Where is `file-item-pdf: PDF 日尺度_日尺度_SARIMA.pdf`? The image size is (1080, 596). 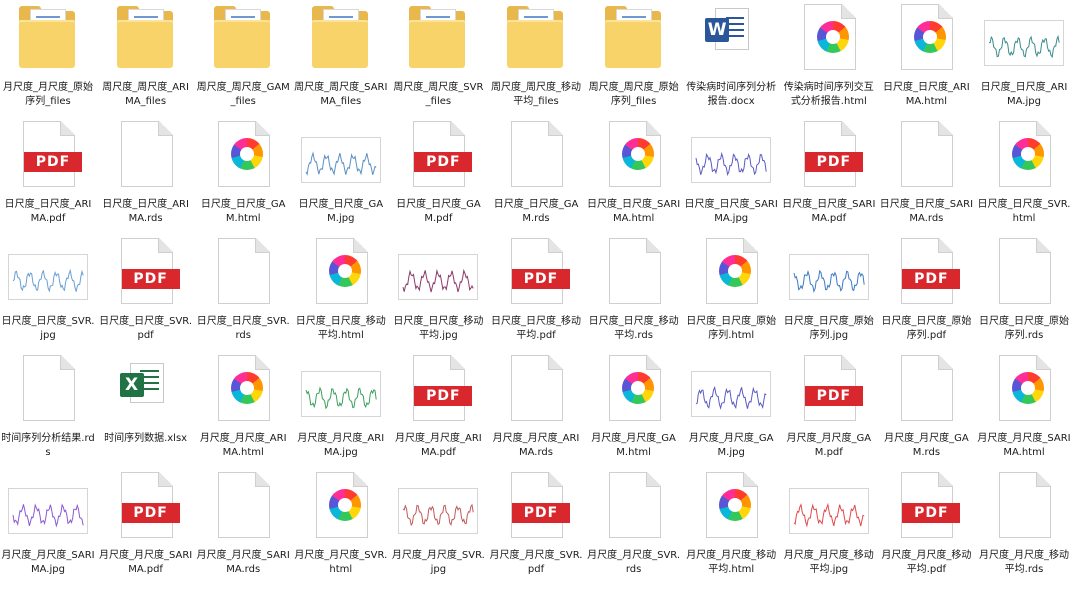
file-item-pdf: PDF 日尺度_日尺度_SARIMA.pdf is located at coordinates (829, 172).